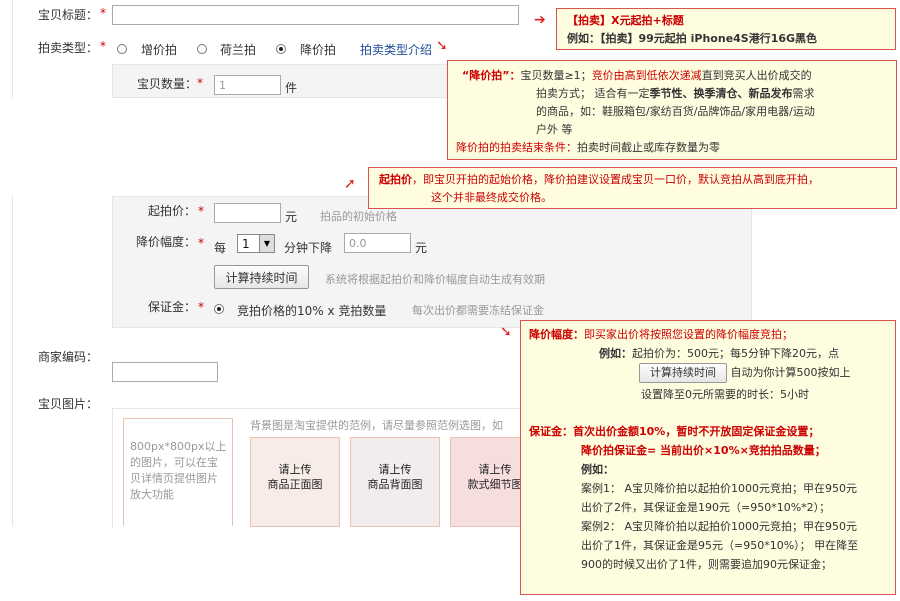 This screenshot has width=900, height=601. Describe the element at coordinates (719, 488) in the screenshot. I see `deposit-case1a: 案例1： A宝贝降价拍以起拍价1000元竞拍；甲在950元` at that location.